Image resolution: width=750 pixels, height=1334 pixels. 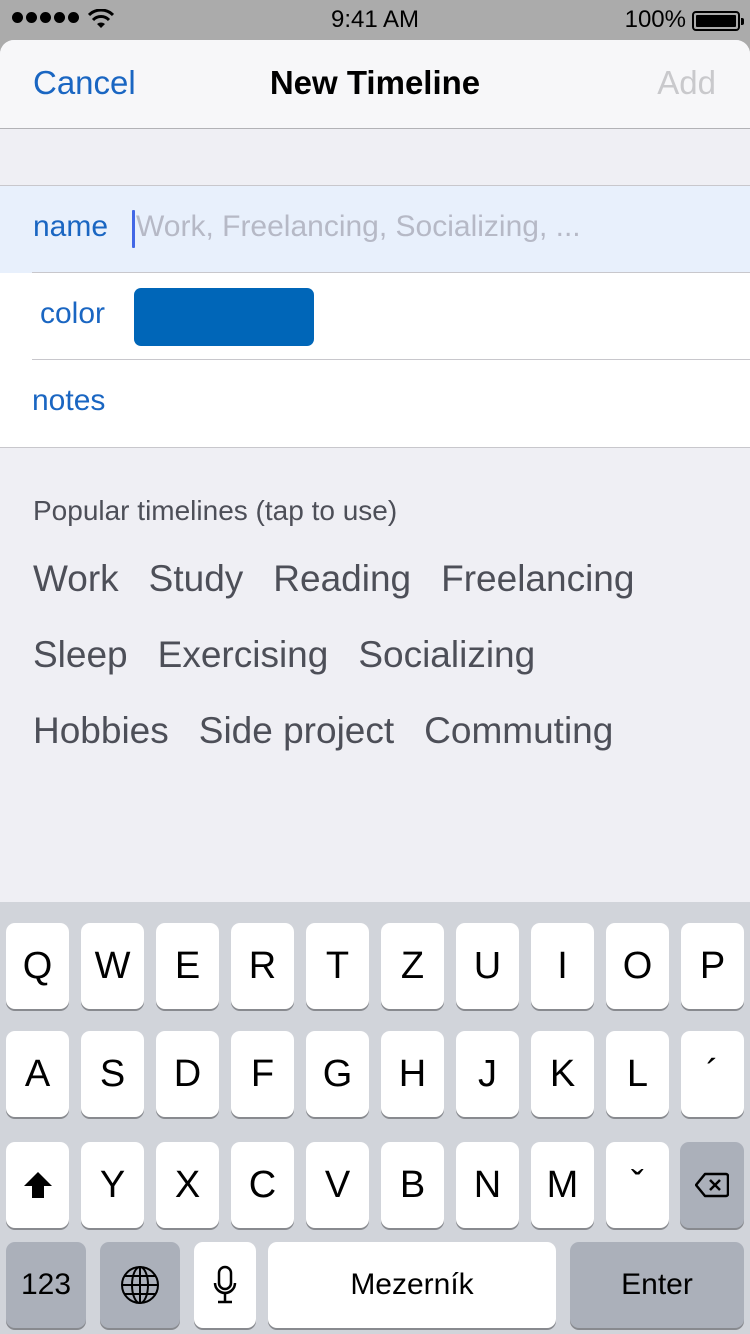 I want to click on popular-timeline-chip: Sleep, so click(x=80, y=672).